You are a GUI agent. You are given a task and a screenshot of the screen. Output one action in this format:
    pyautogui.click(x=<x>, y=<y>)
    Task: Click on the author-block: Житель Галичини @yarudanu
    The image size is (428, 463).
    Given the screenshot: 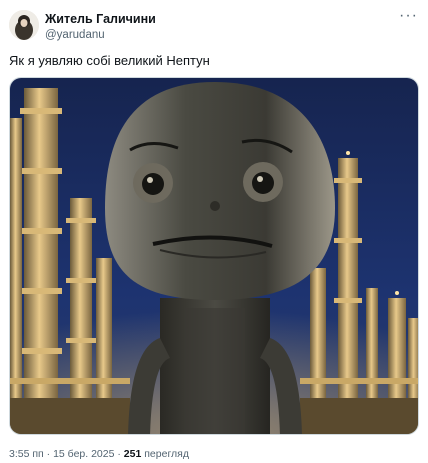 What is the action you would take?
    pyautogui.click(x=100, y=27)
    